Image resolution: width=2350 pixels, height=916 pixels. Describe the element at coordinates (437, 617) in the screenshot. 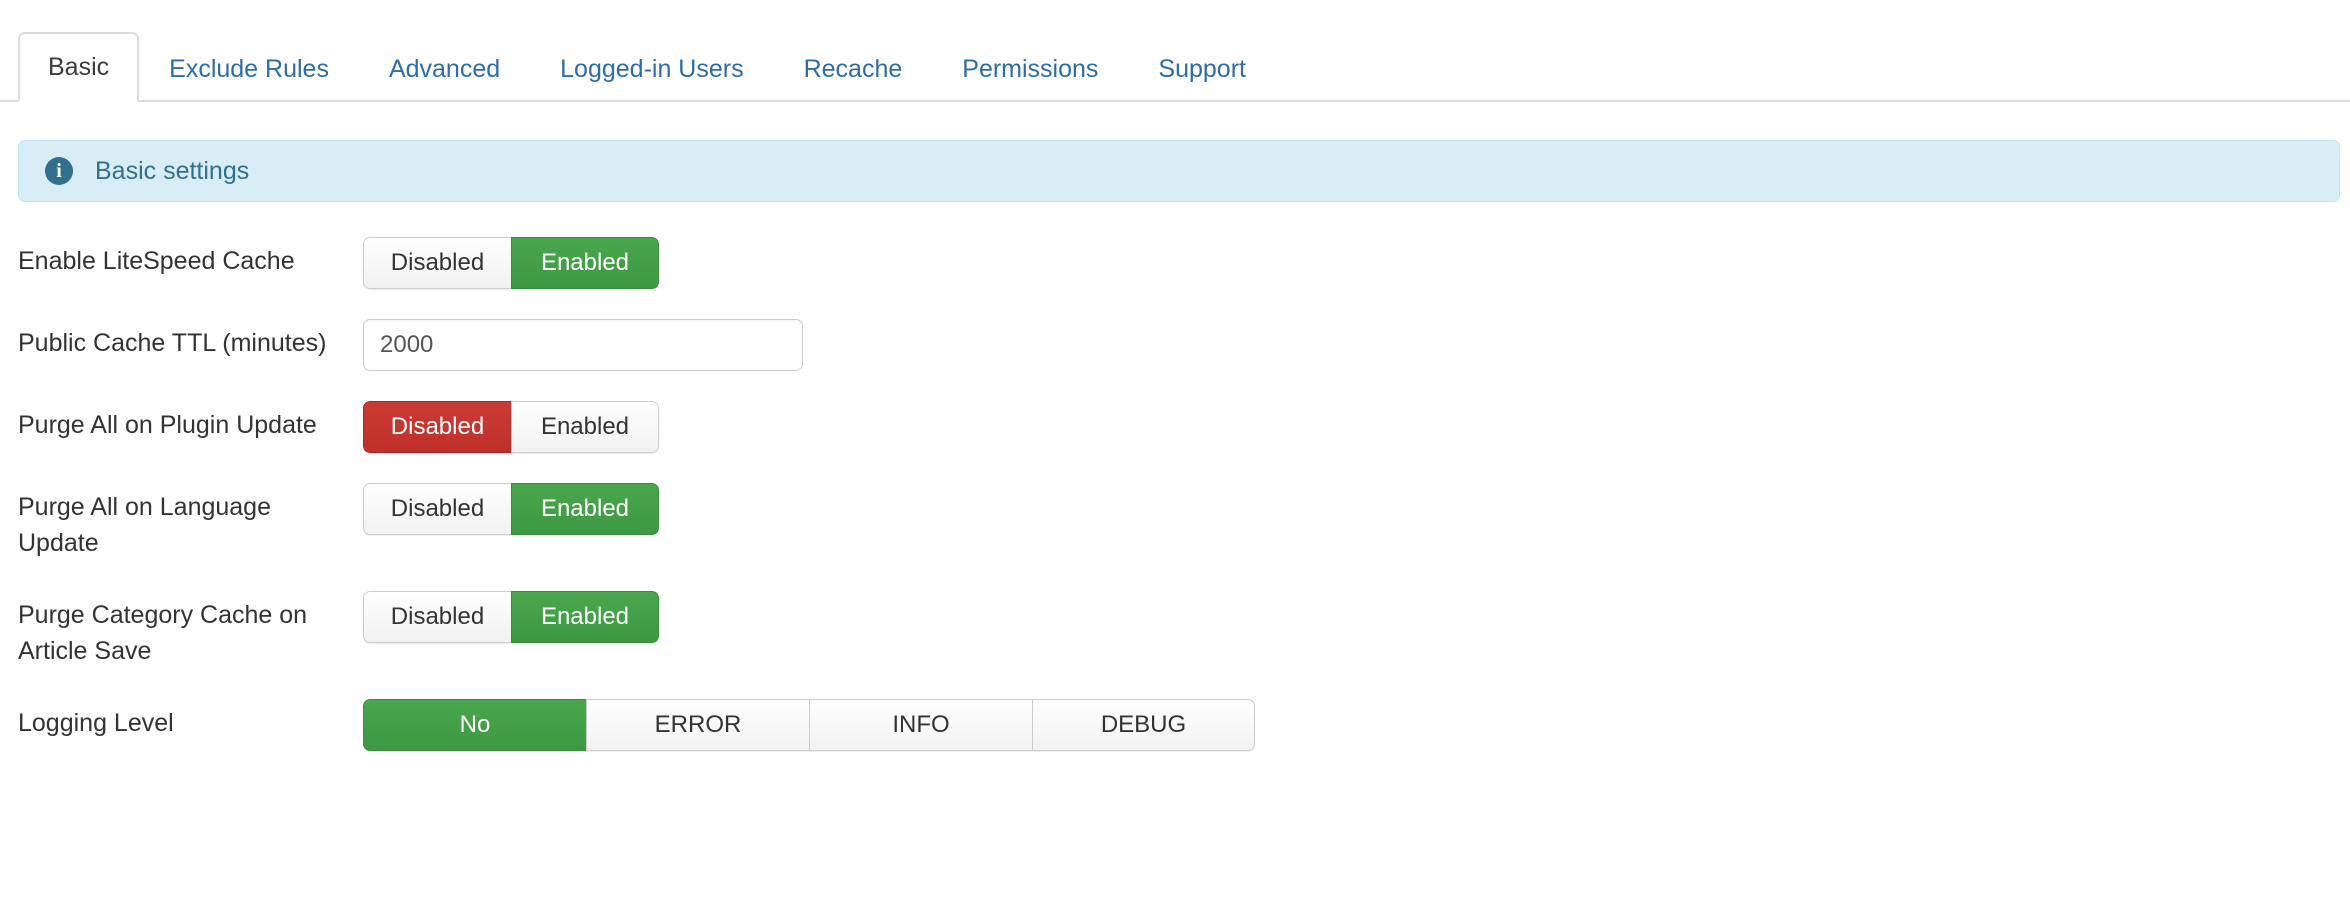

I see `toggle-option-purge-category-cache-on-article-save-disabled: Disabled` at that location.